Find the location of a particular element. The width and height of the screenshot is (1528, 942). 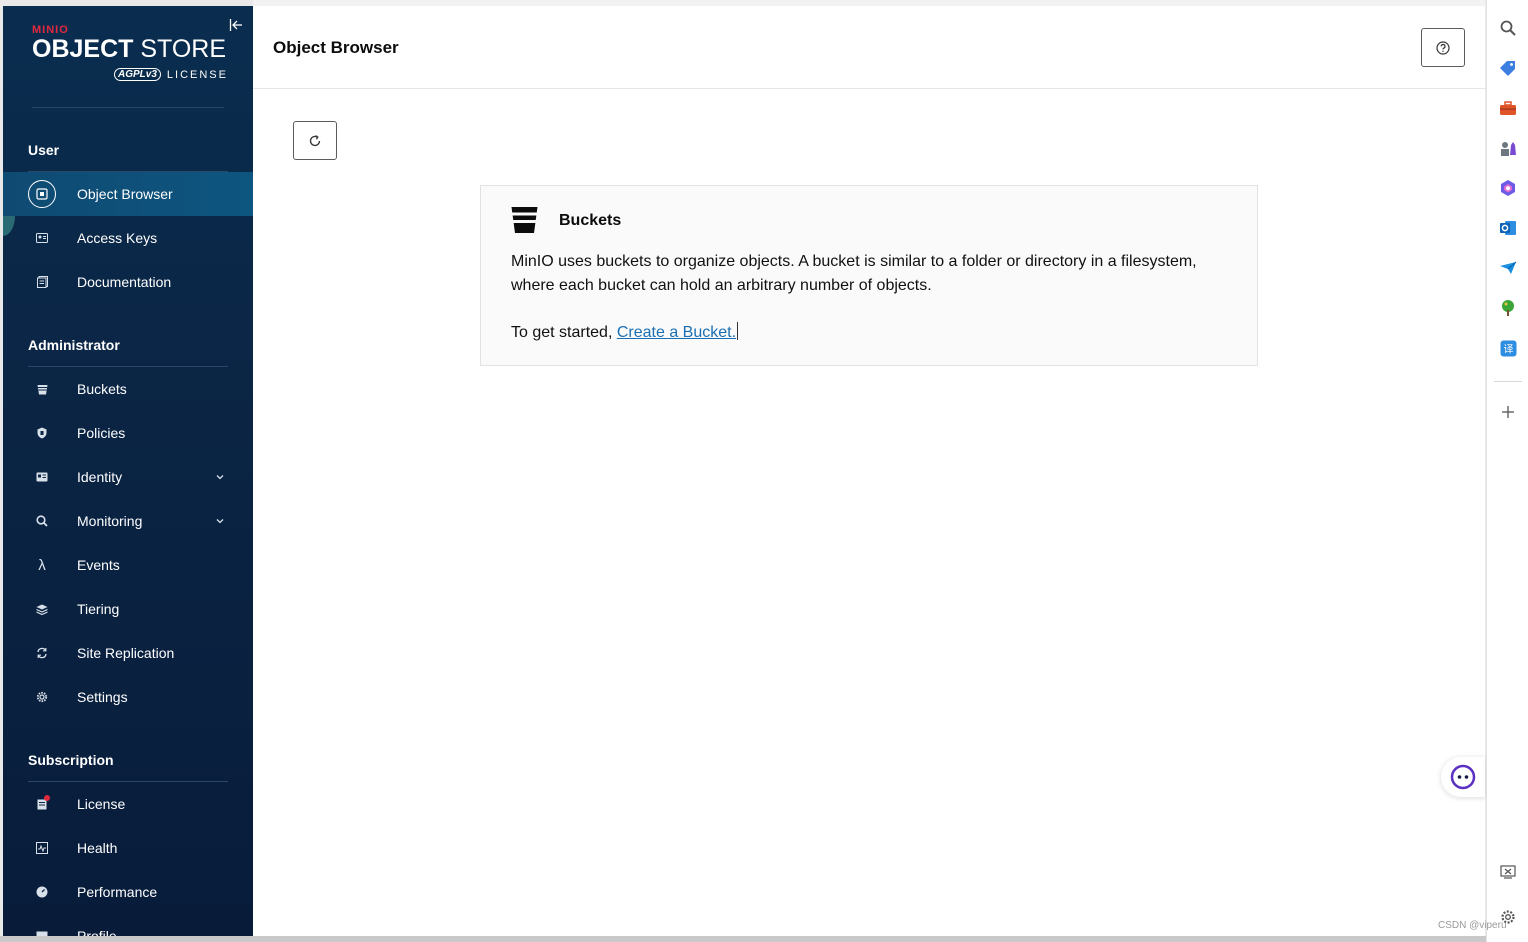

sidebar-item-label: Access Keys is located at coordinates (117, 238).